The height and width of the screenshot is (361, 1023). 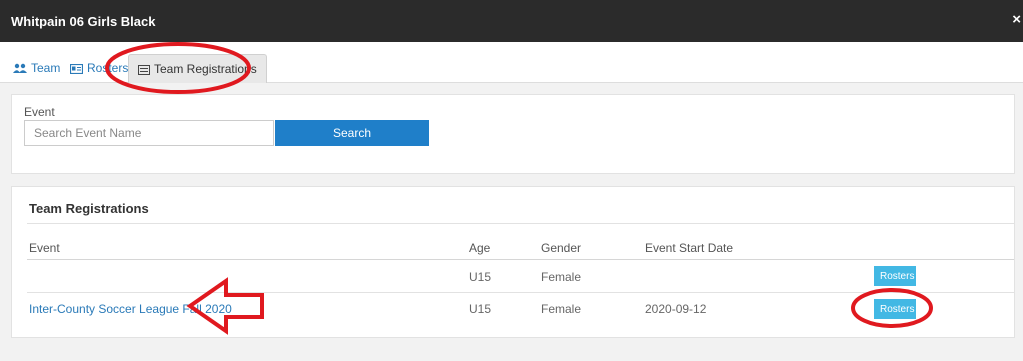 I want to click on tab-team: Team, so click(x=36, y=68).